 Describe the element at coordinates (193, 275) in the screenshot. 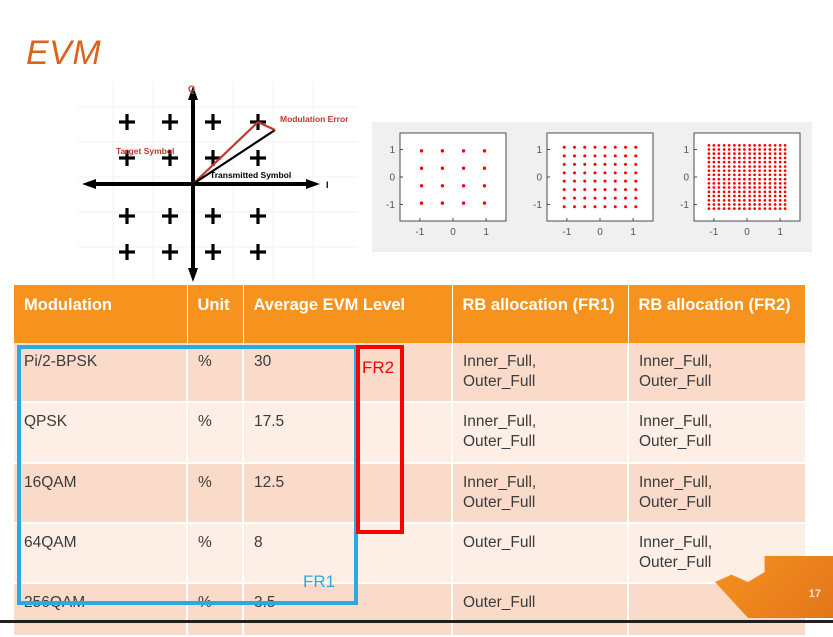

I see `q-axis-arrow-down` at that location.